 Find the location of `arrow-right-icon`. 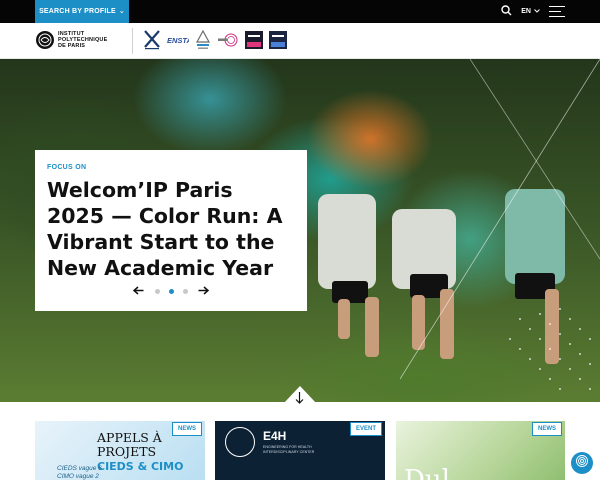

arrow-right-icon is located at coordinates (204, 291).